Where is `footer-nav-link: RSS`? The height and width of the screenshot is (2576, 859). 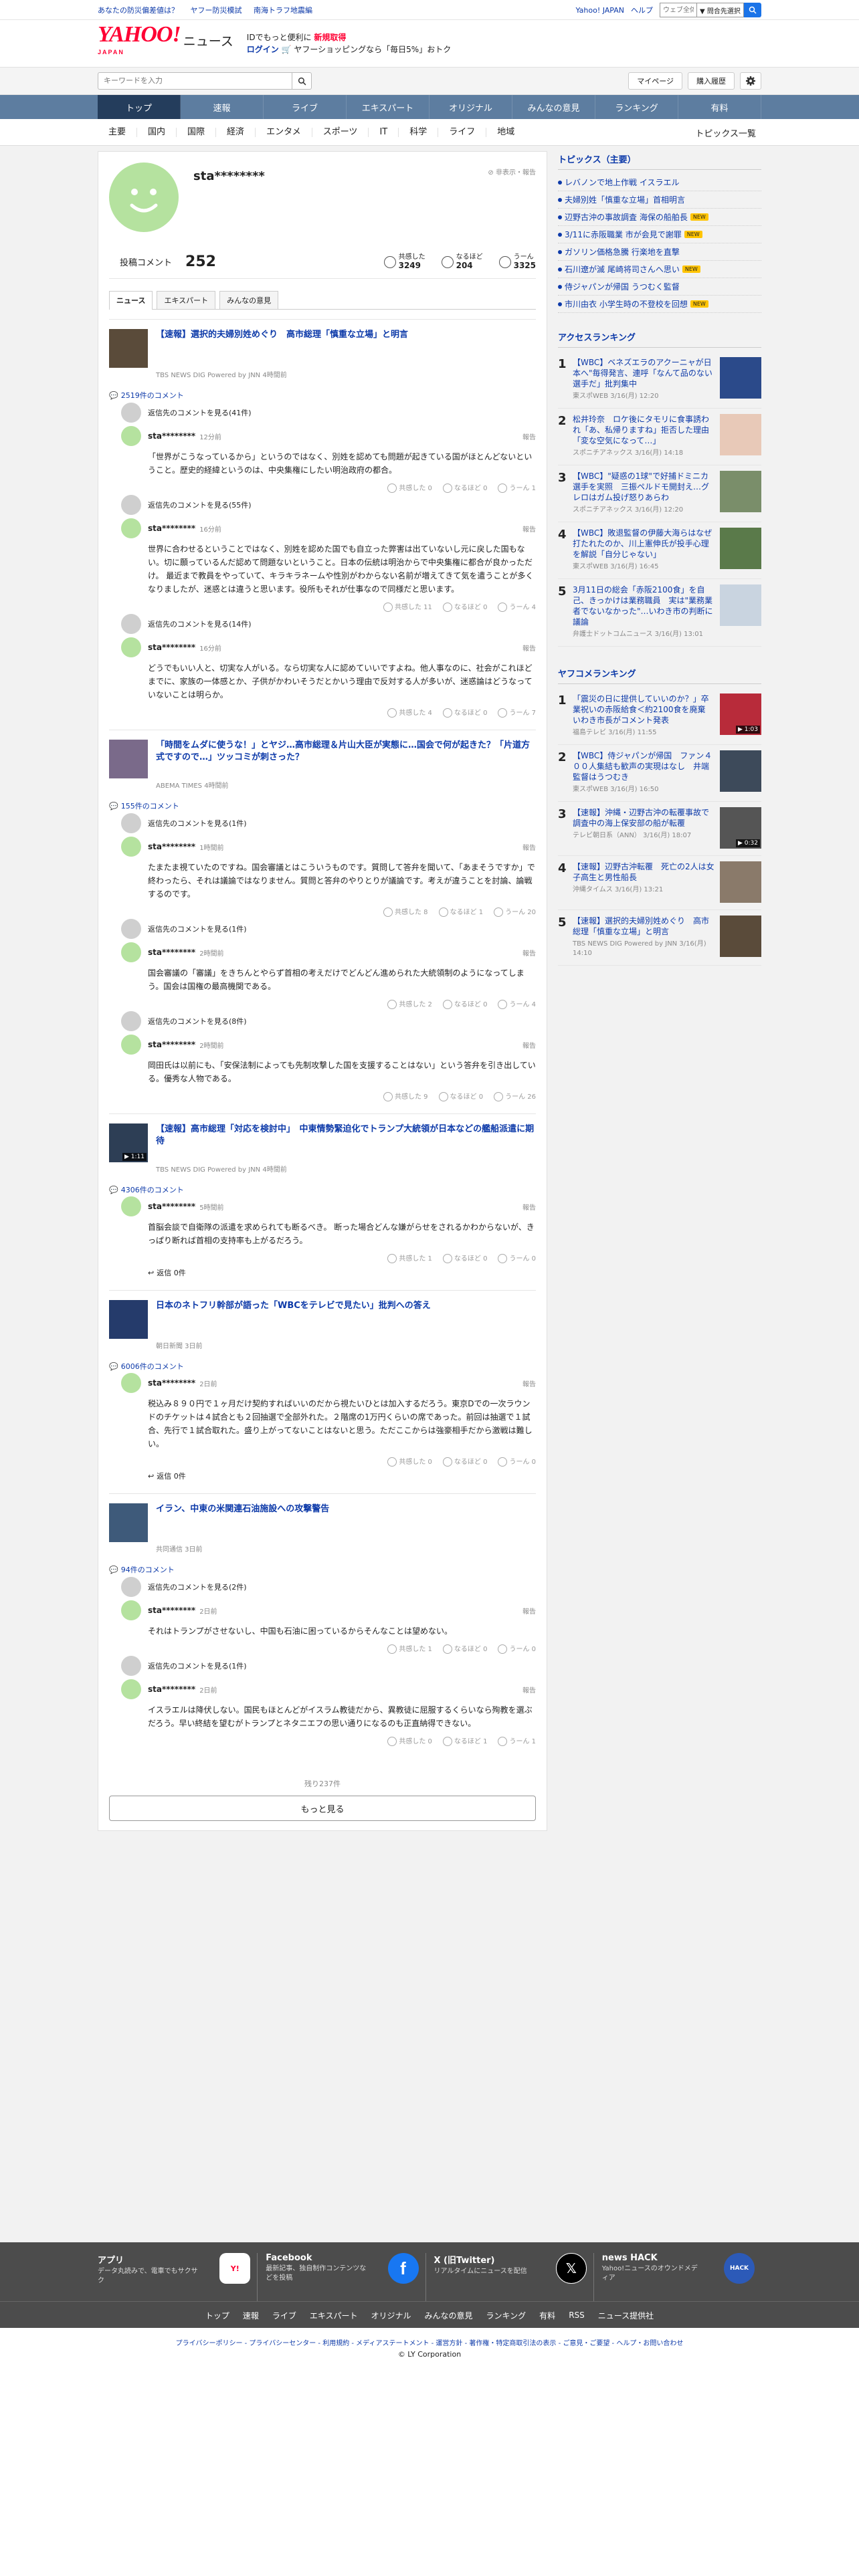
footer-nav-link: RSS is located at coordinates (577, 2315).